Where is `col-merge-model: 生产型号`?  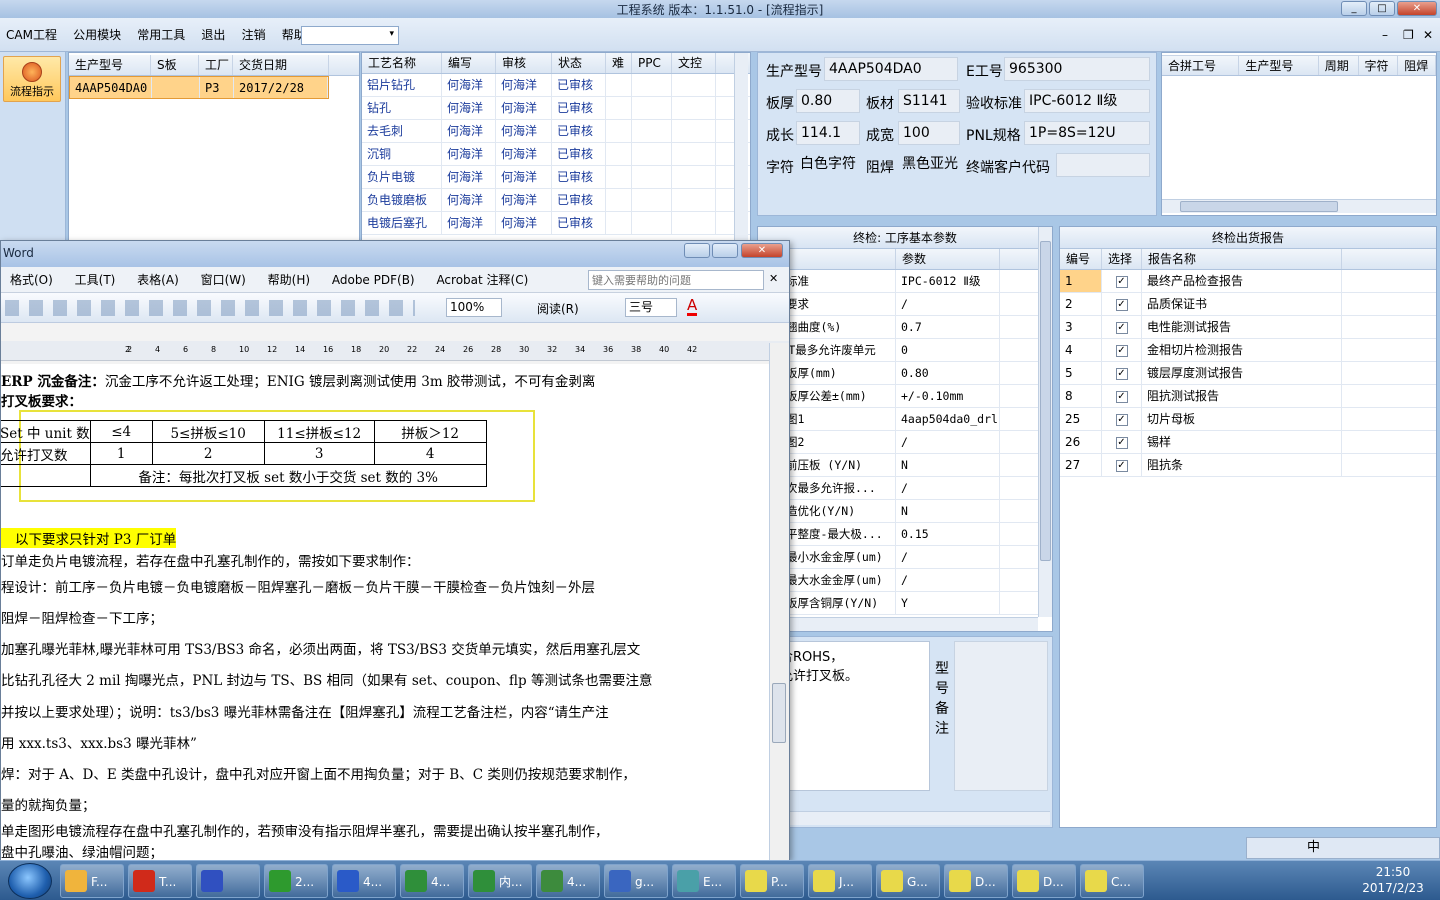
col-merge-model: 生产型号 is located at coordinates (1279, 65).